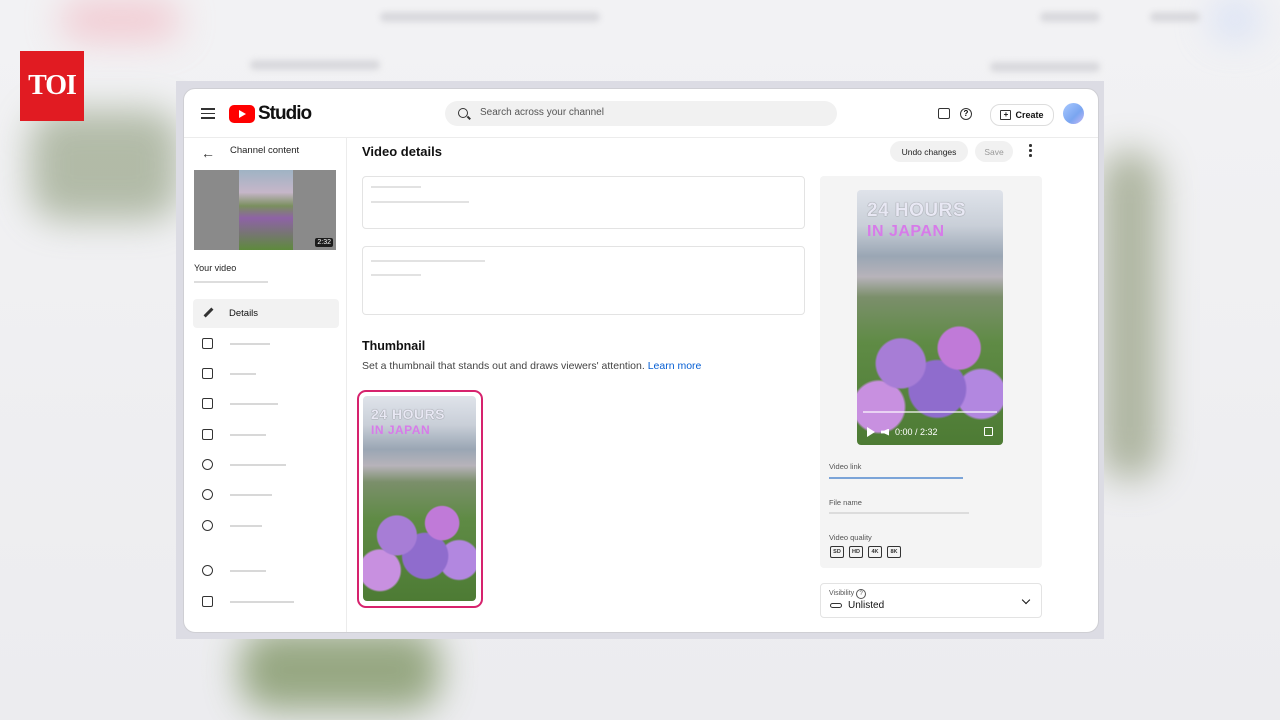 This screenshot has width=1280, height=720. What do you see at coordinates (837, 552) in the screenshot?
I see `quality-badge: SD` at bounding box center [837, 552].